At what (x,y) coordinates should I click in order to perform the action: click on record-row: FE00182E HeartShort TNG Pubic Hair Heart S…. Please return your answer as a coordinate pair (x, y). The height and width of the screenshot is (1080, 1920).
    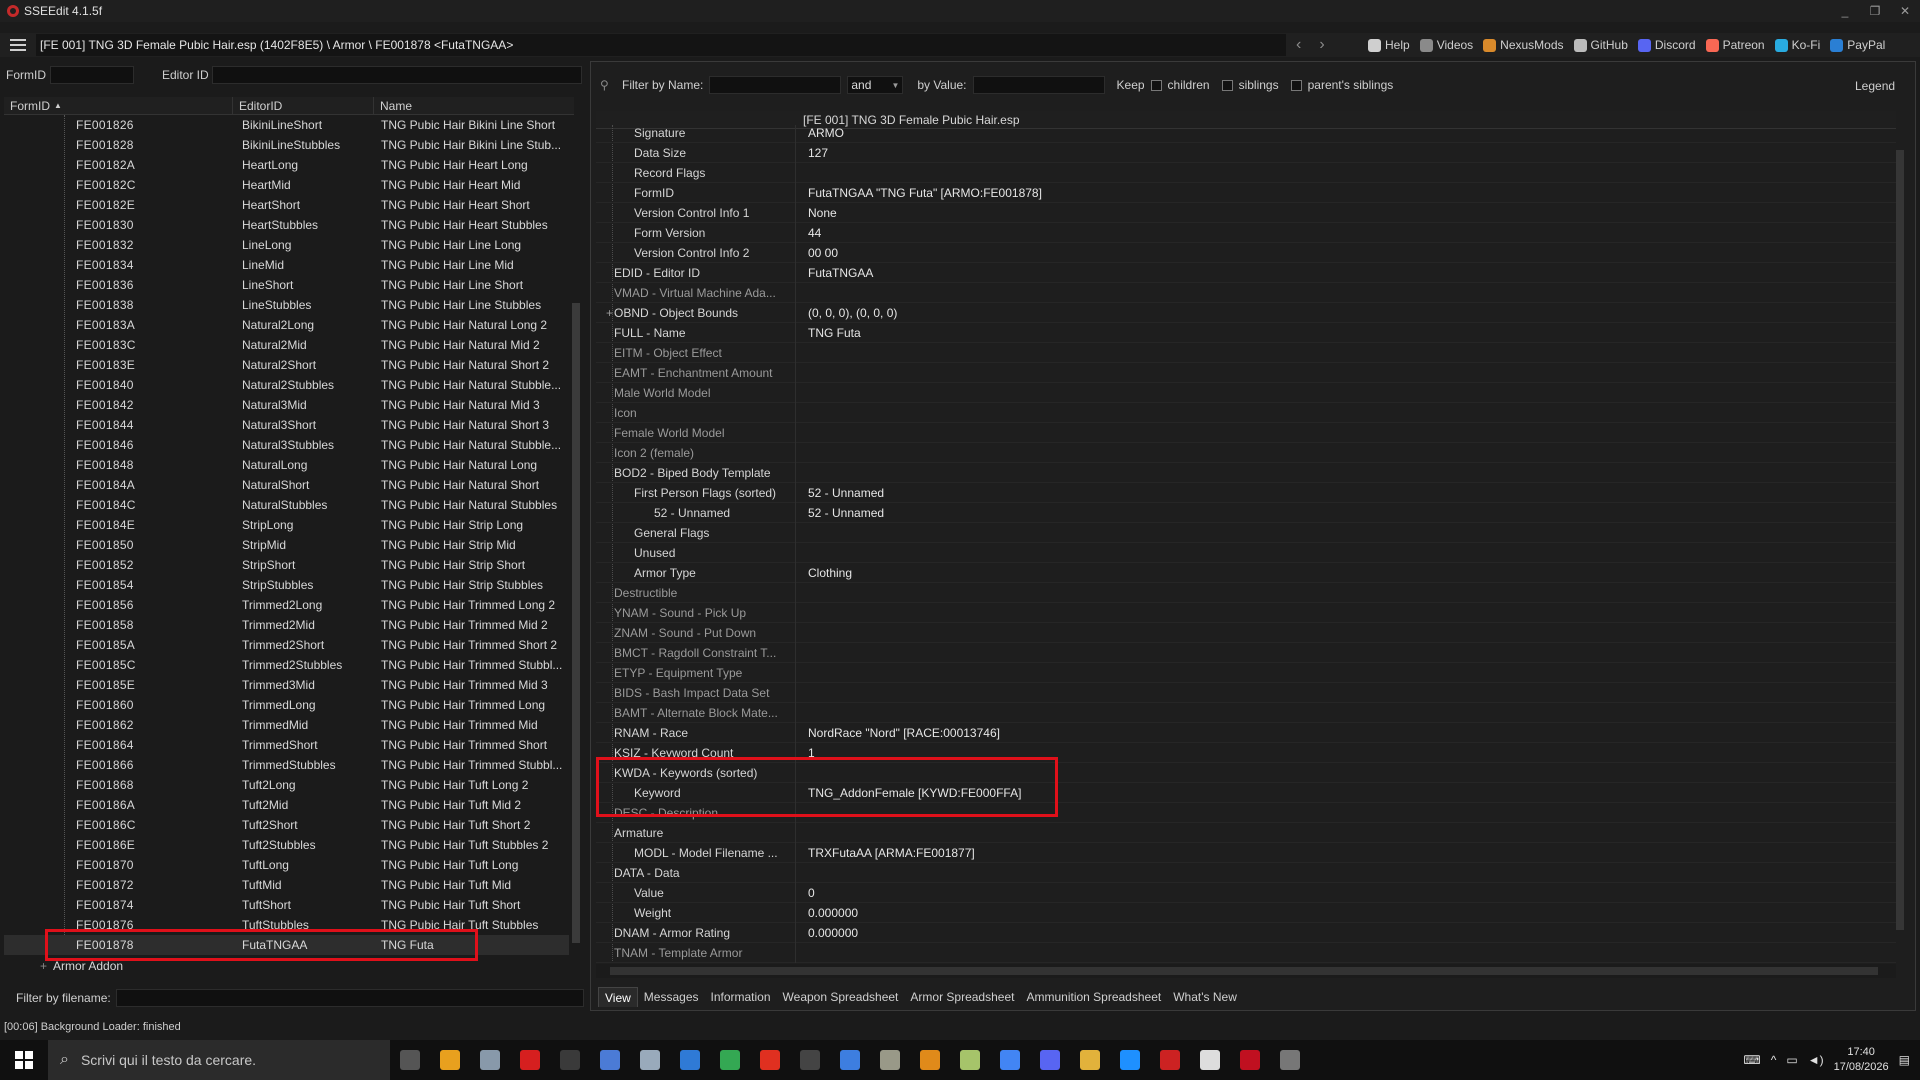
    Looking at the image, I should click on (286, 205).